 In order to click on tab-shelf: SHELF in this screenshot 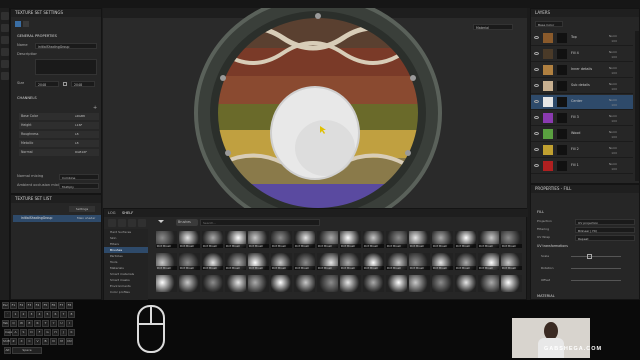, I will do `click(127, 213)`.